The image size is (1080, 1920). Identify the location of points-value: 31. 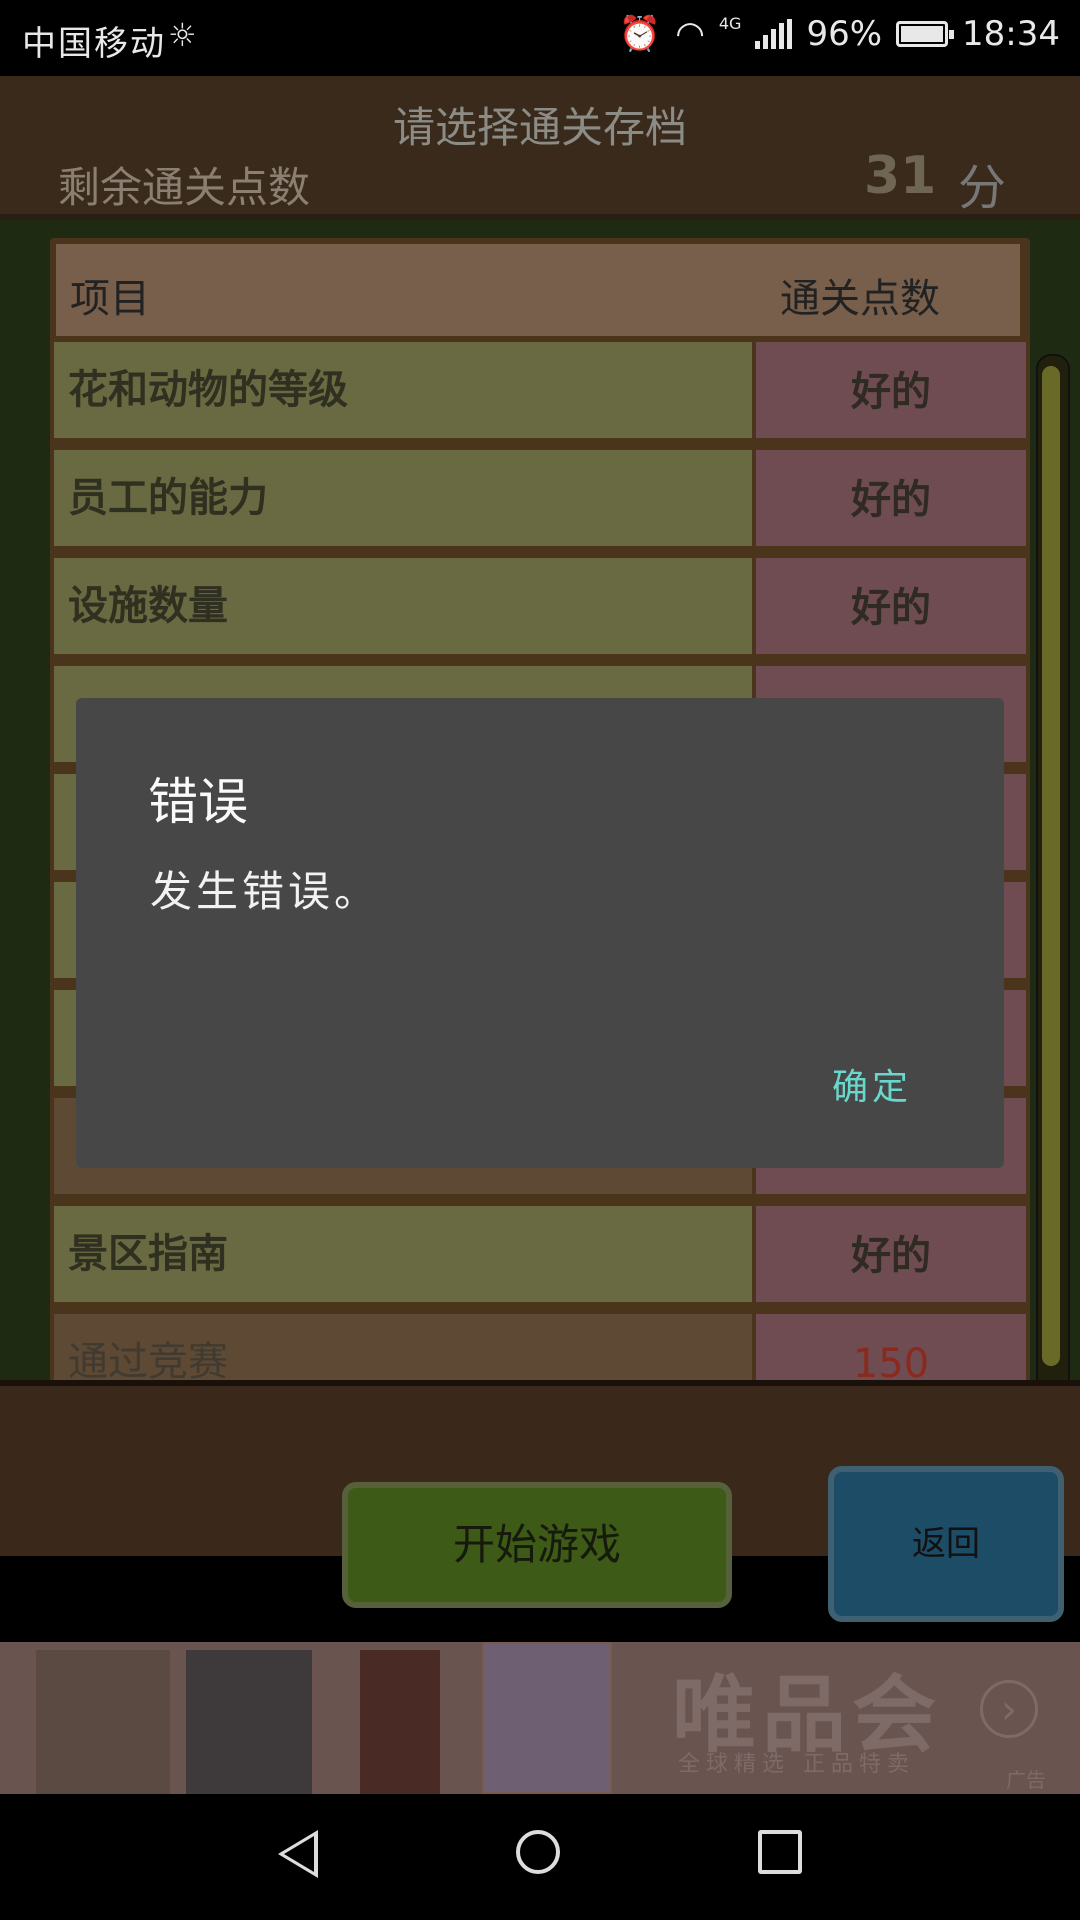
(900, 176).